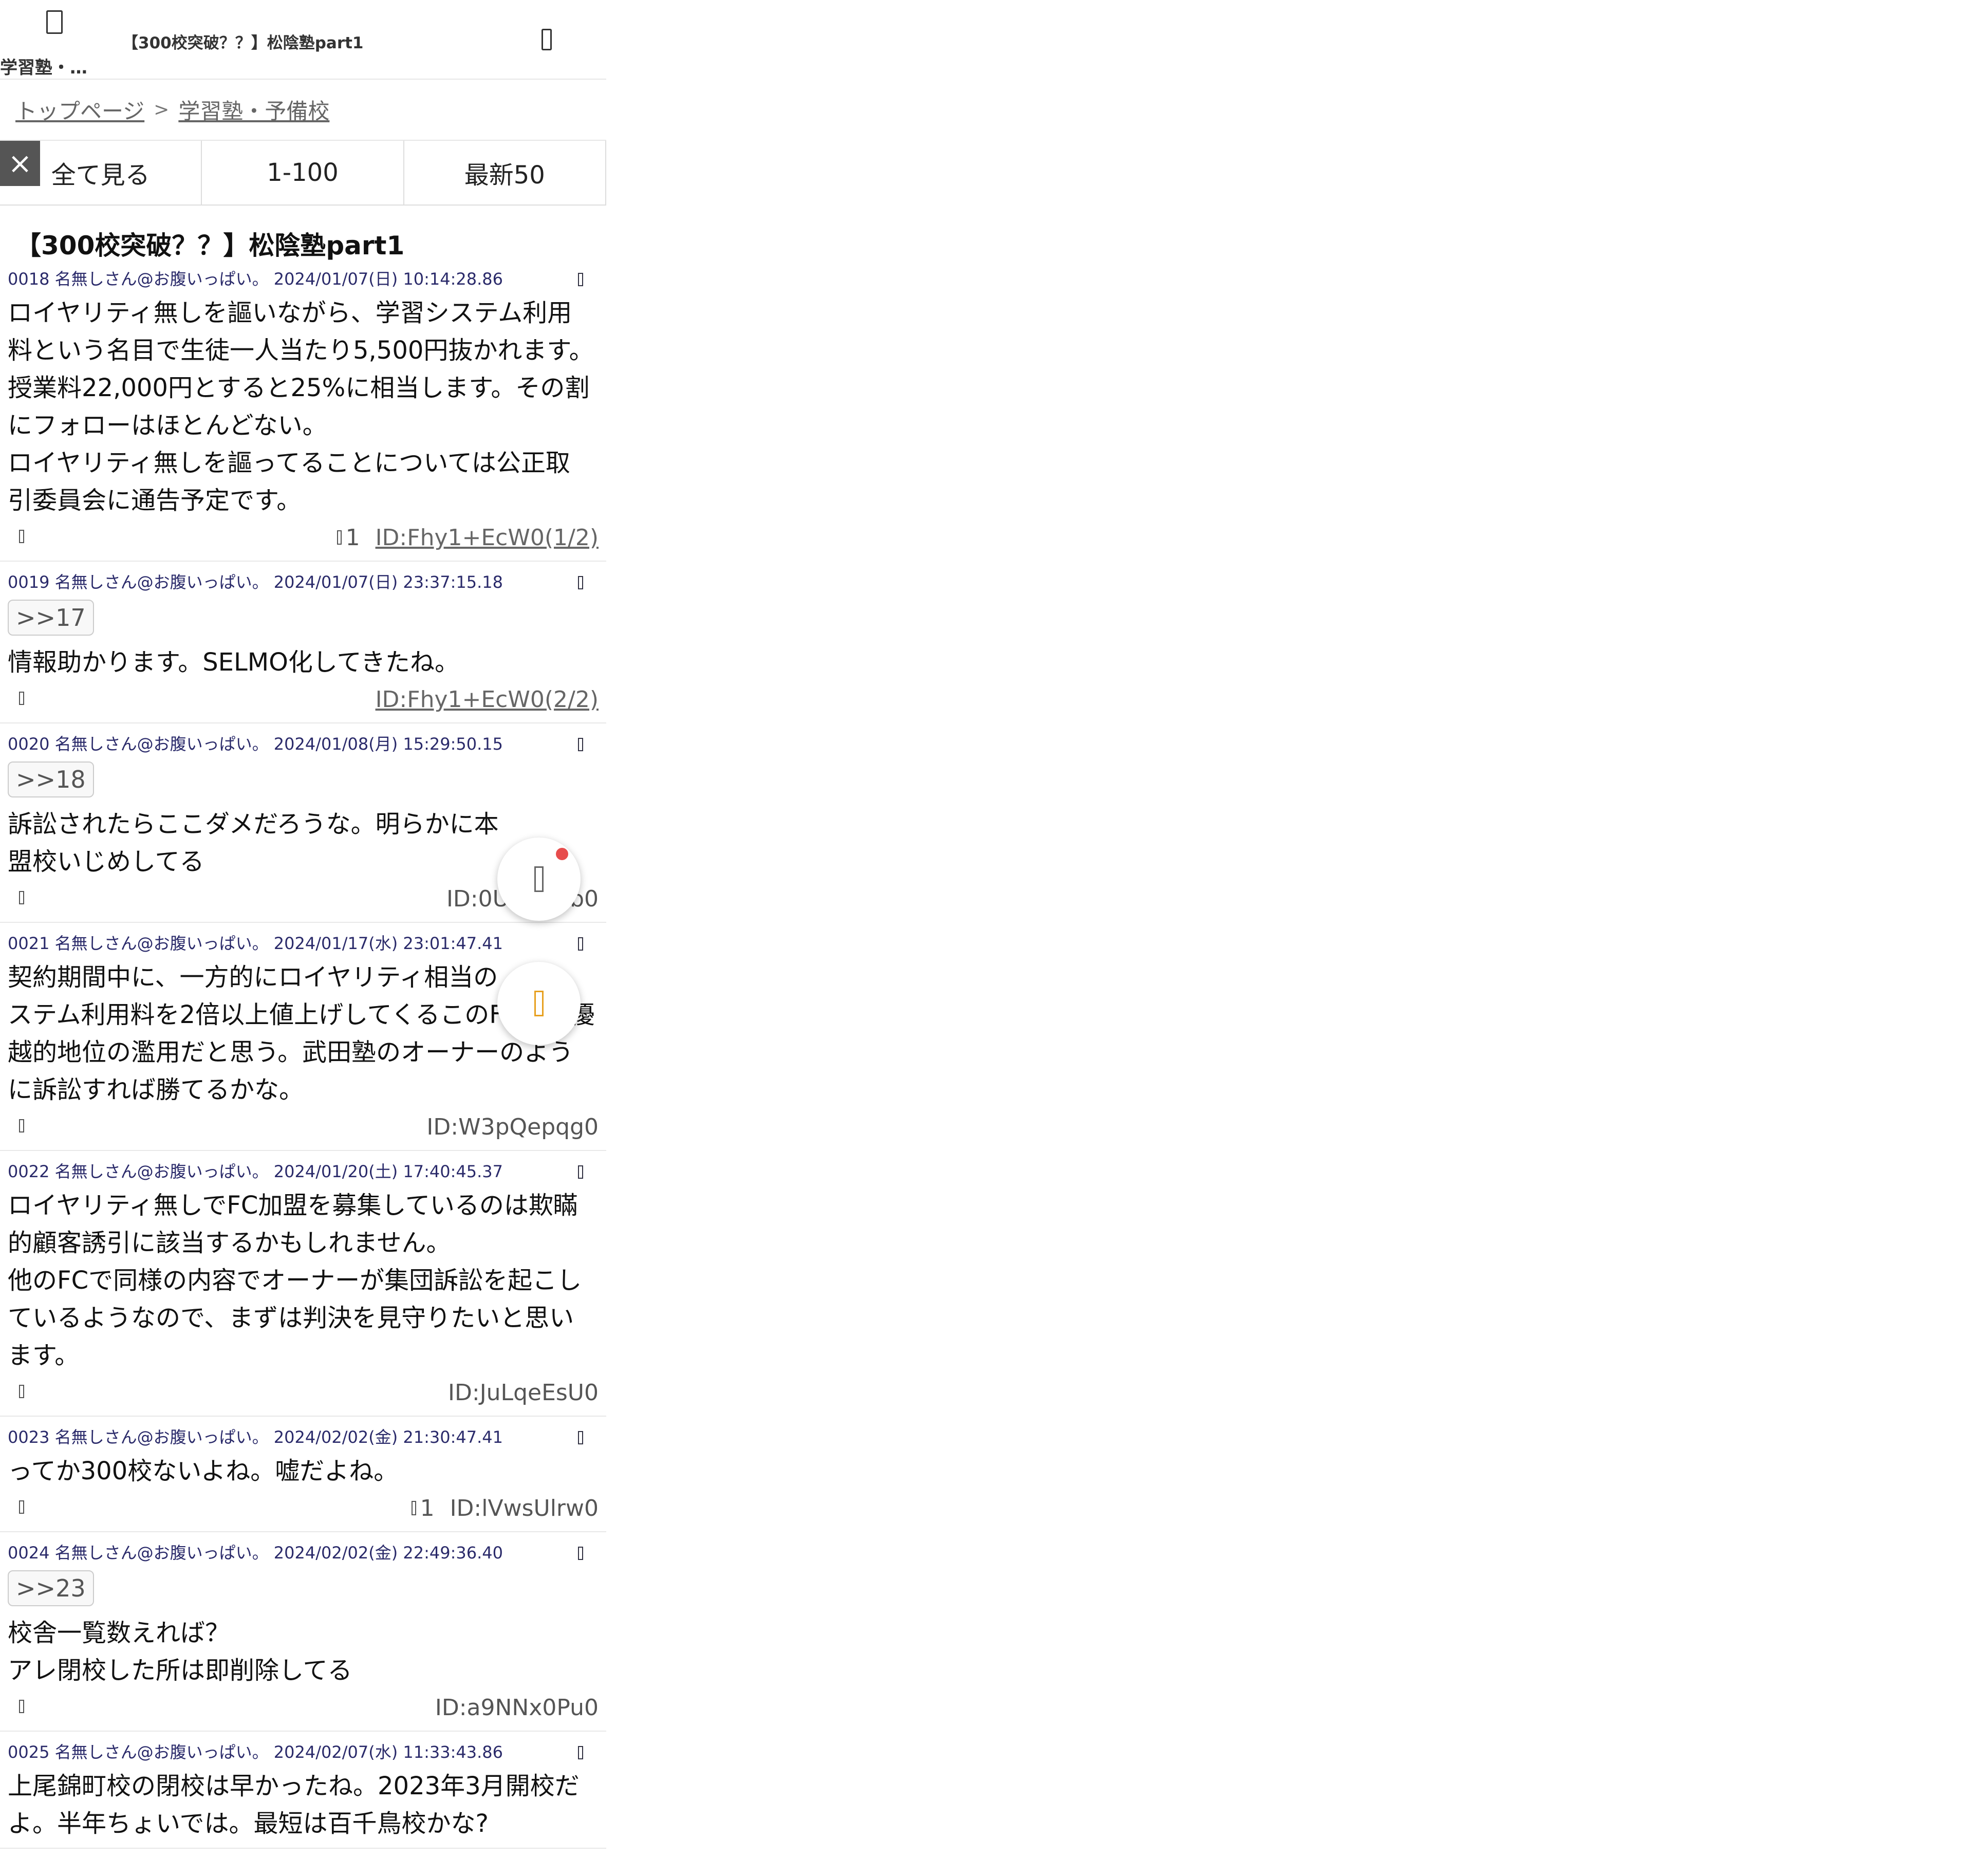 The image size is (1979, 1876). What do you see at coordinates (79, 110) in the screenshot?
I see `breadcrumb-top-link: トップページ` at bounding box center [79, 110].